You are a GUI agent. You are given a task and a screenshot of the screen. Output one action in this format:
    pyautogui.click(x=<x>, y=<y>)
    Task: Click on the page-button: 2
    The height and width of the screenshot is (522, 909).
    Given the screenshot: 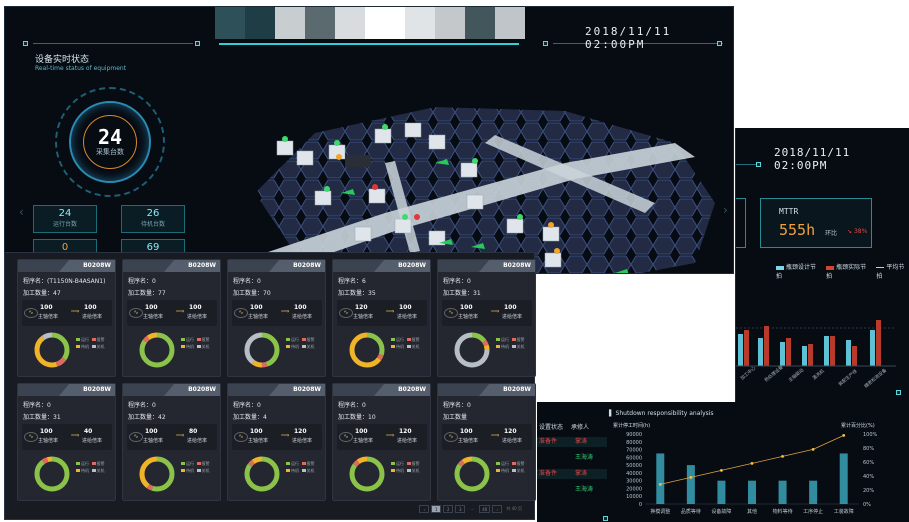 What is the action you would take?
    pyautogui.click(x=448, y=509)
    